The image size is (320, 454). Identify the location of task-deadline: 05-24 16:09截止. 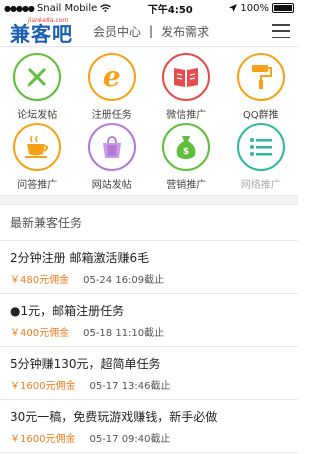
(124, 280).